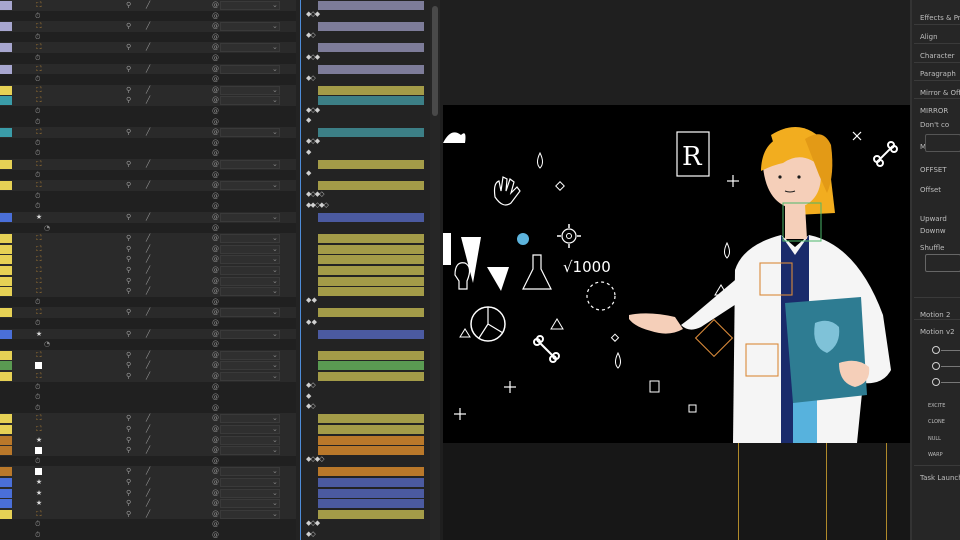 Image resolution: width=960 pixels, height=540 pixels. I want to click on clone-button: CLONE, so click(936, 422).